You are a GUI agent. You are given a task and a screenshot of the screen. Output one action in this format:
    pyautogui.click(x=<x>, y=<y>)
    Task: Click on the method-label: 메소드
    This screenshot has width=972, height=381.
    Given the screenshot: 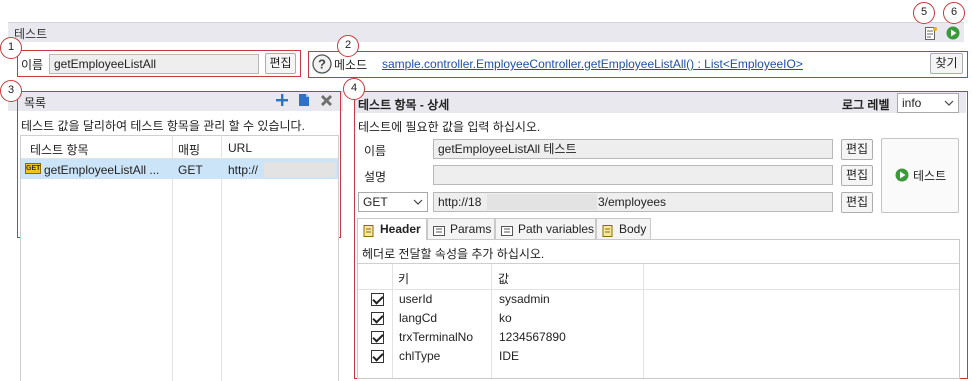 What is the action you would take?
    pyautogui.click(x=351, y=65)
    